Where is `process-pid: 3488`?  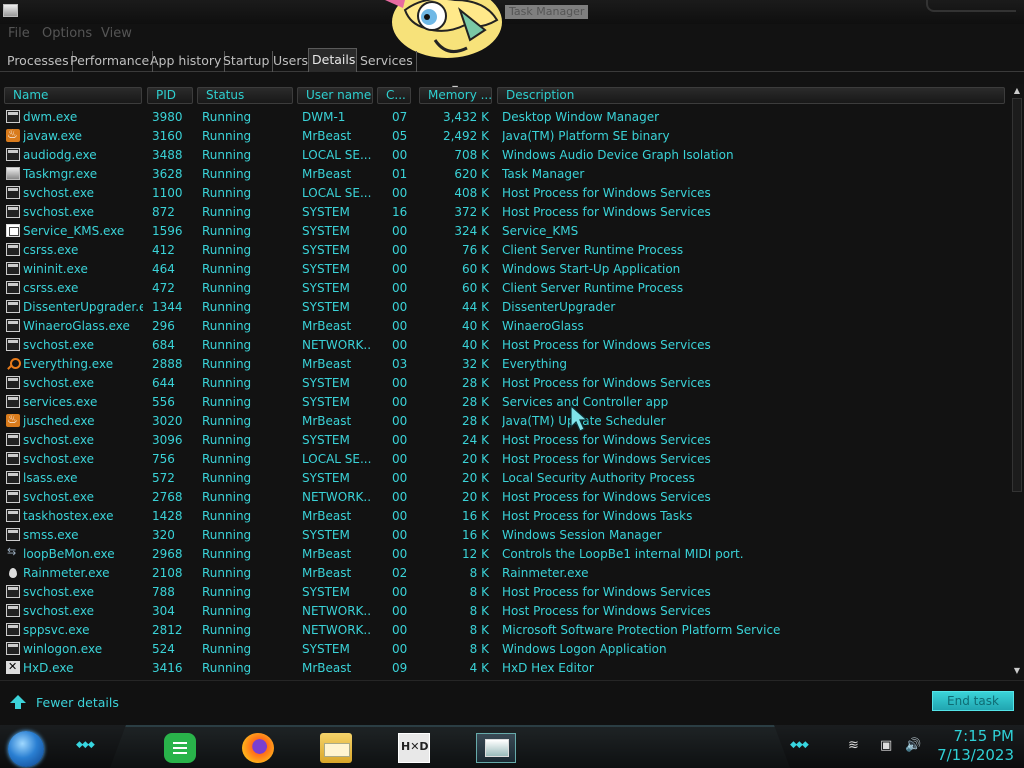
process-pid: 3488 is located at coordinates (167, 155).